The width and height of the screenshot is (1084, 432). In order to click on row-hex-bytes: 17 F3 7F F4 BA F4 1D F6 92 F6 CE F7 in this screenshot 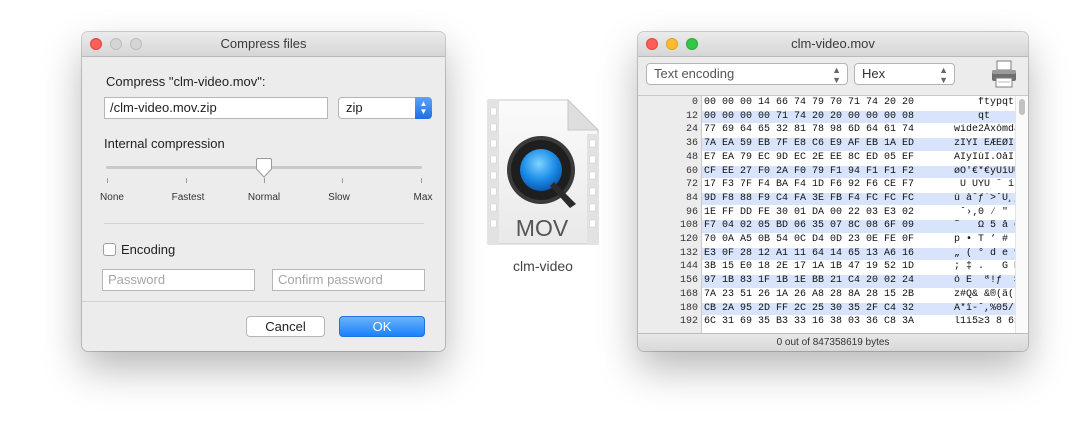, I will do `click(809, 185)`.